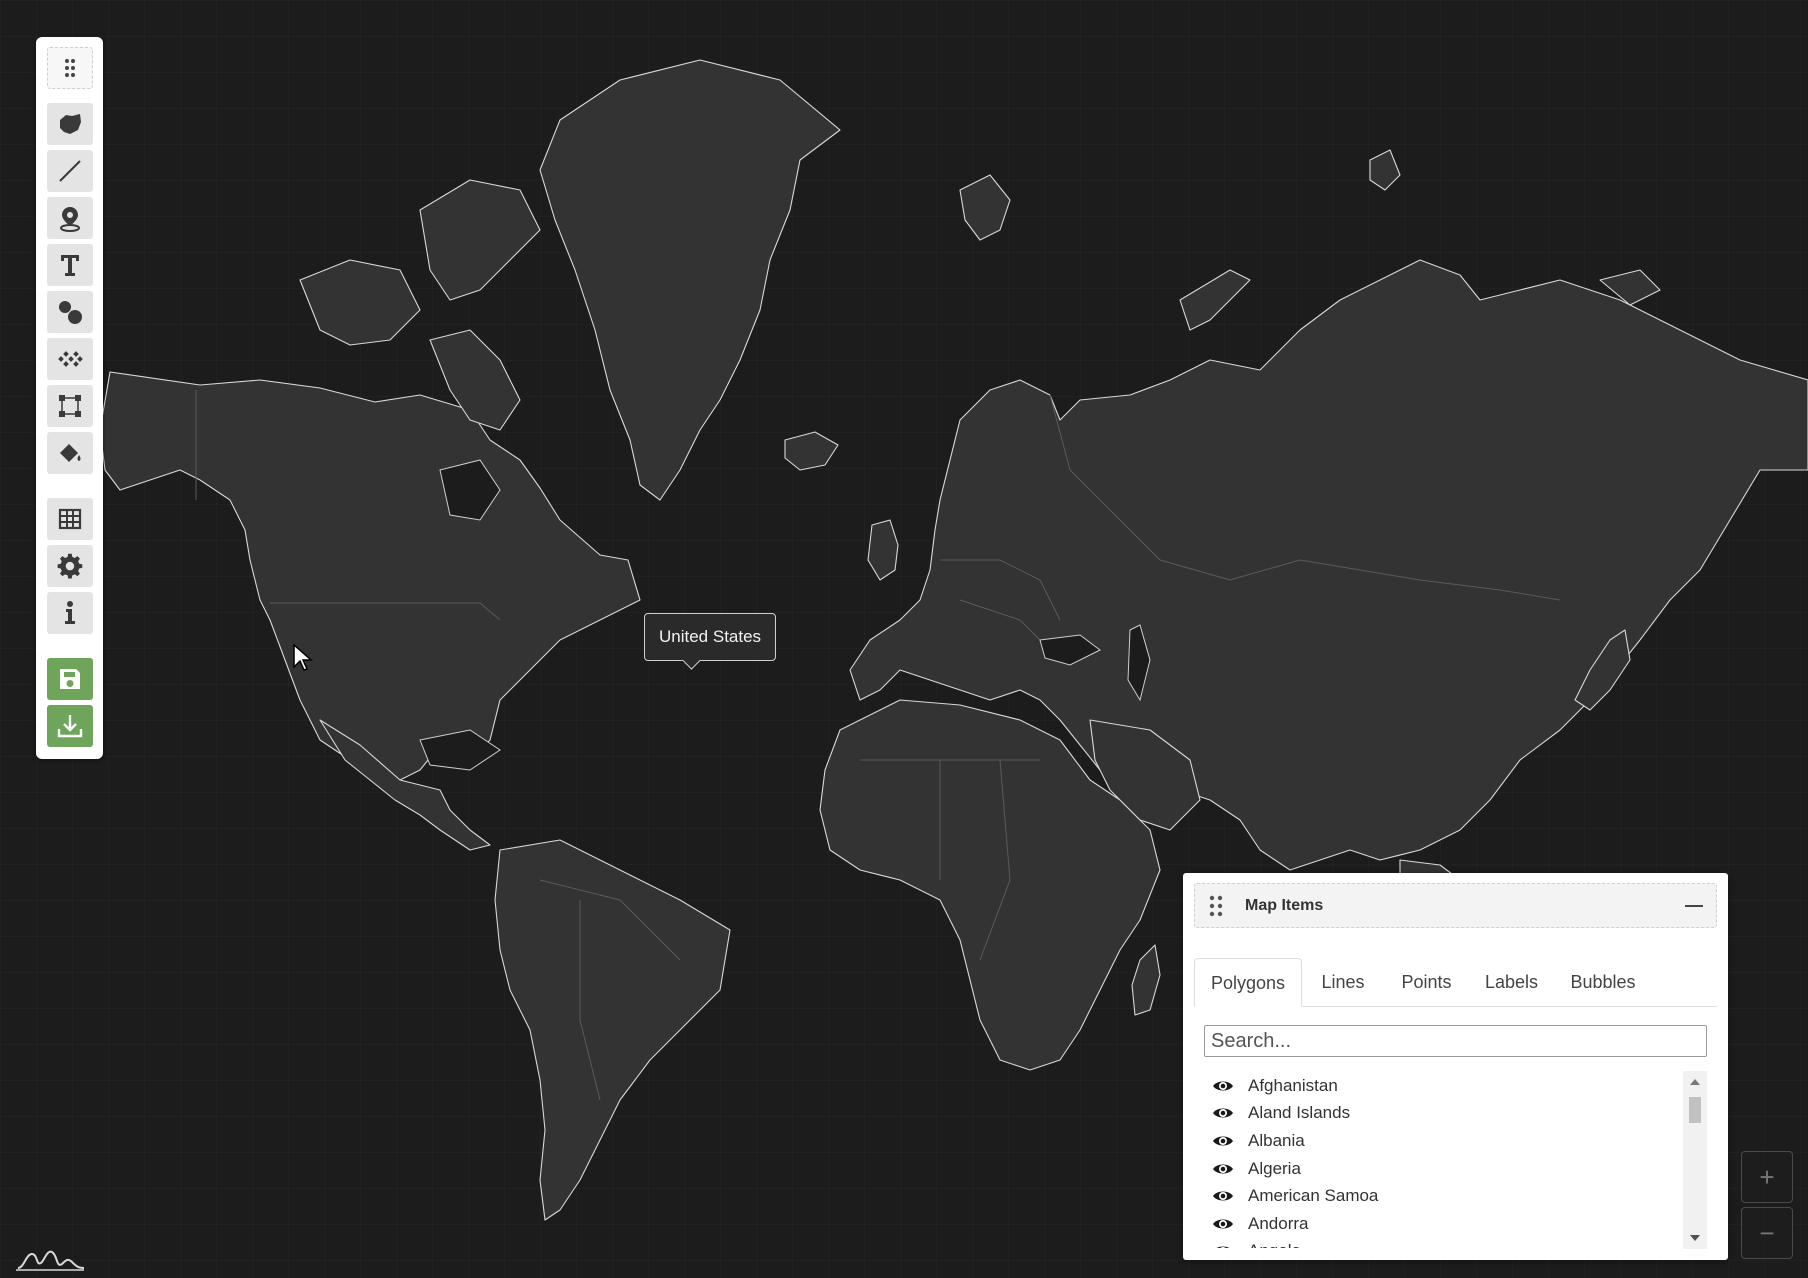 The width and height of the screenshot is (1808, 1278). I want to click on arctic-islands, so click(480, 240).